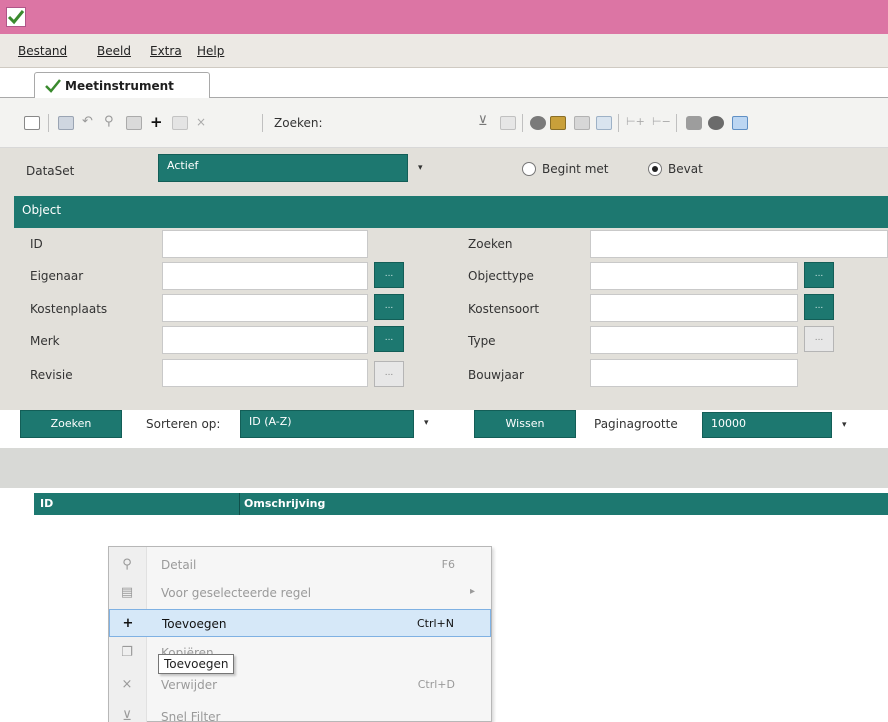 The width and height of the screenshot is (888, 722). I want to click on context-menu-item-shortcut: Ctrl+N, so click(435, 623).